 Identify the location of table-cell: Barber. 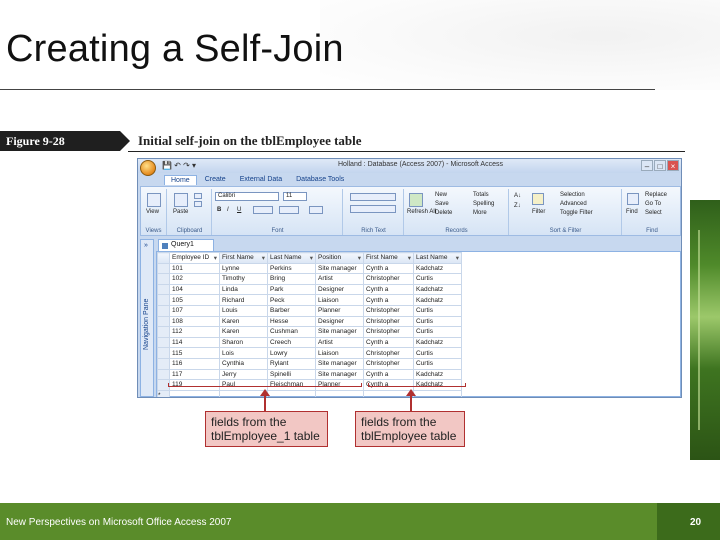
(291, 310).